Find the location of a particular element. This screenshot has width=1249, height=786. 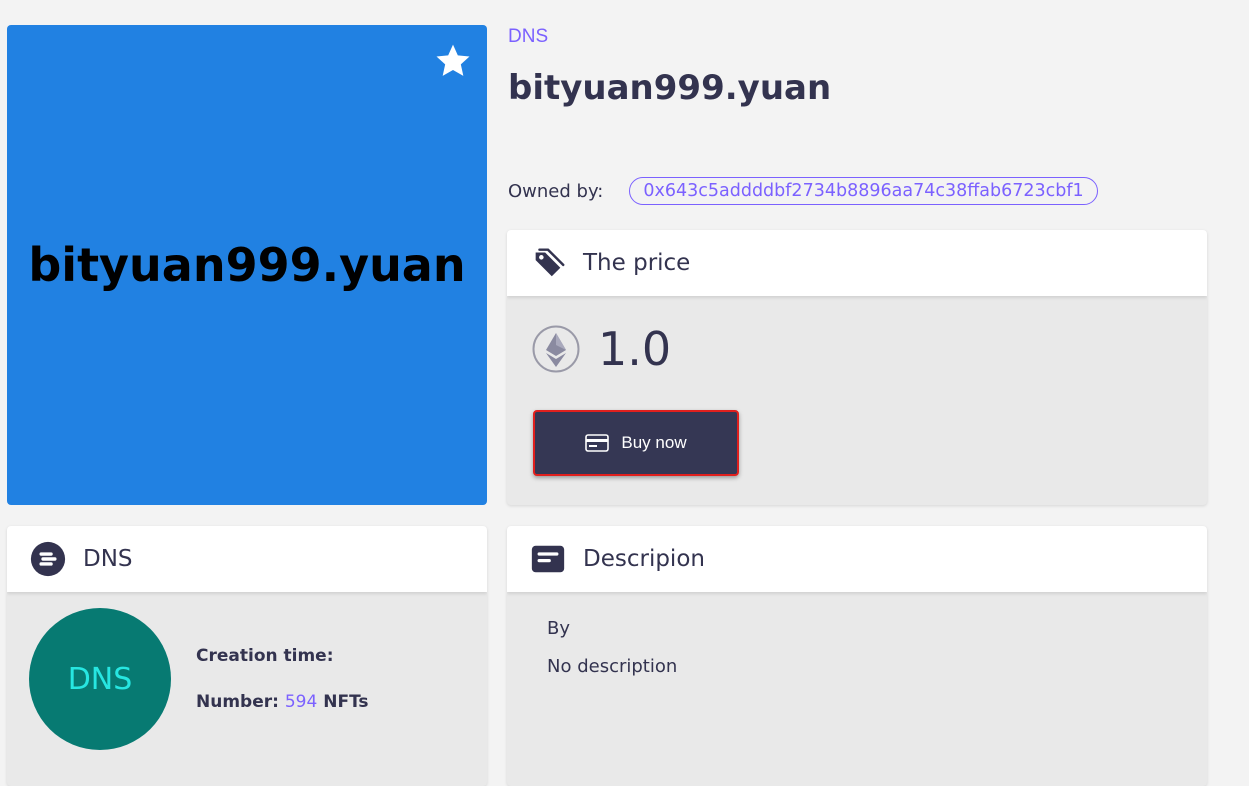

price-value: 1.0 is located at coordinates (635, 349).